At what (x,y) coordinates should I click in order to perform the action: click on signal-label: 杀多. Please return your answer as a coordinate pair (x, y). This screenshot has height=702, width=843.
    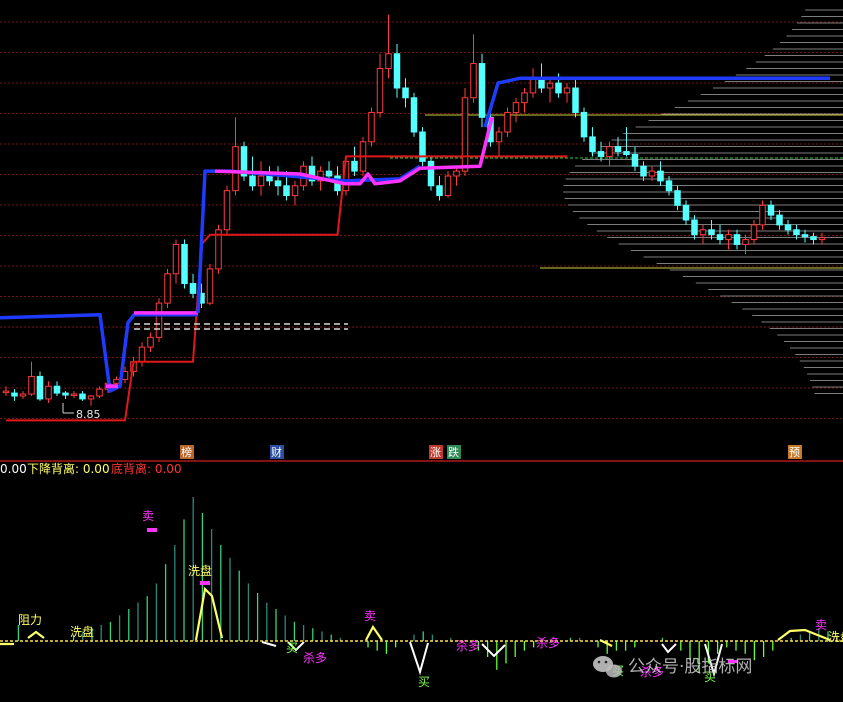
    Looking at the image, I should click on (468, 645).